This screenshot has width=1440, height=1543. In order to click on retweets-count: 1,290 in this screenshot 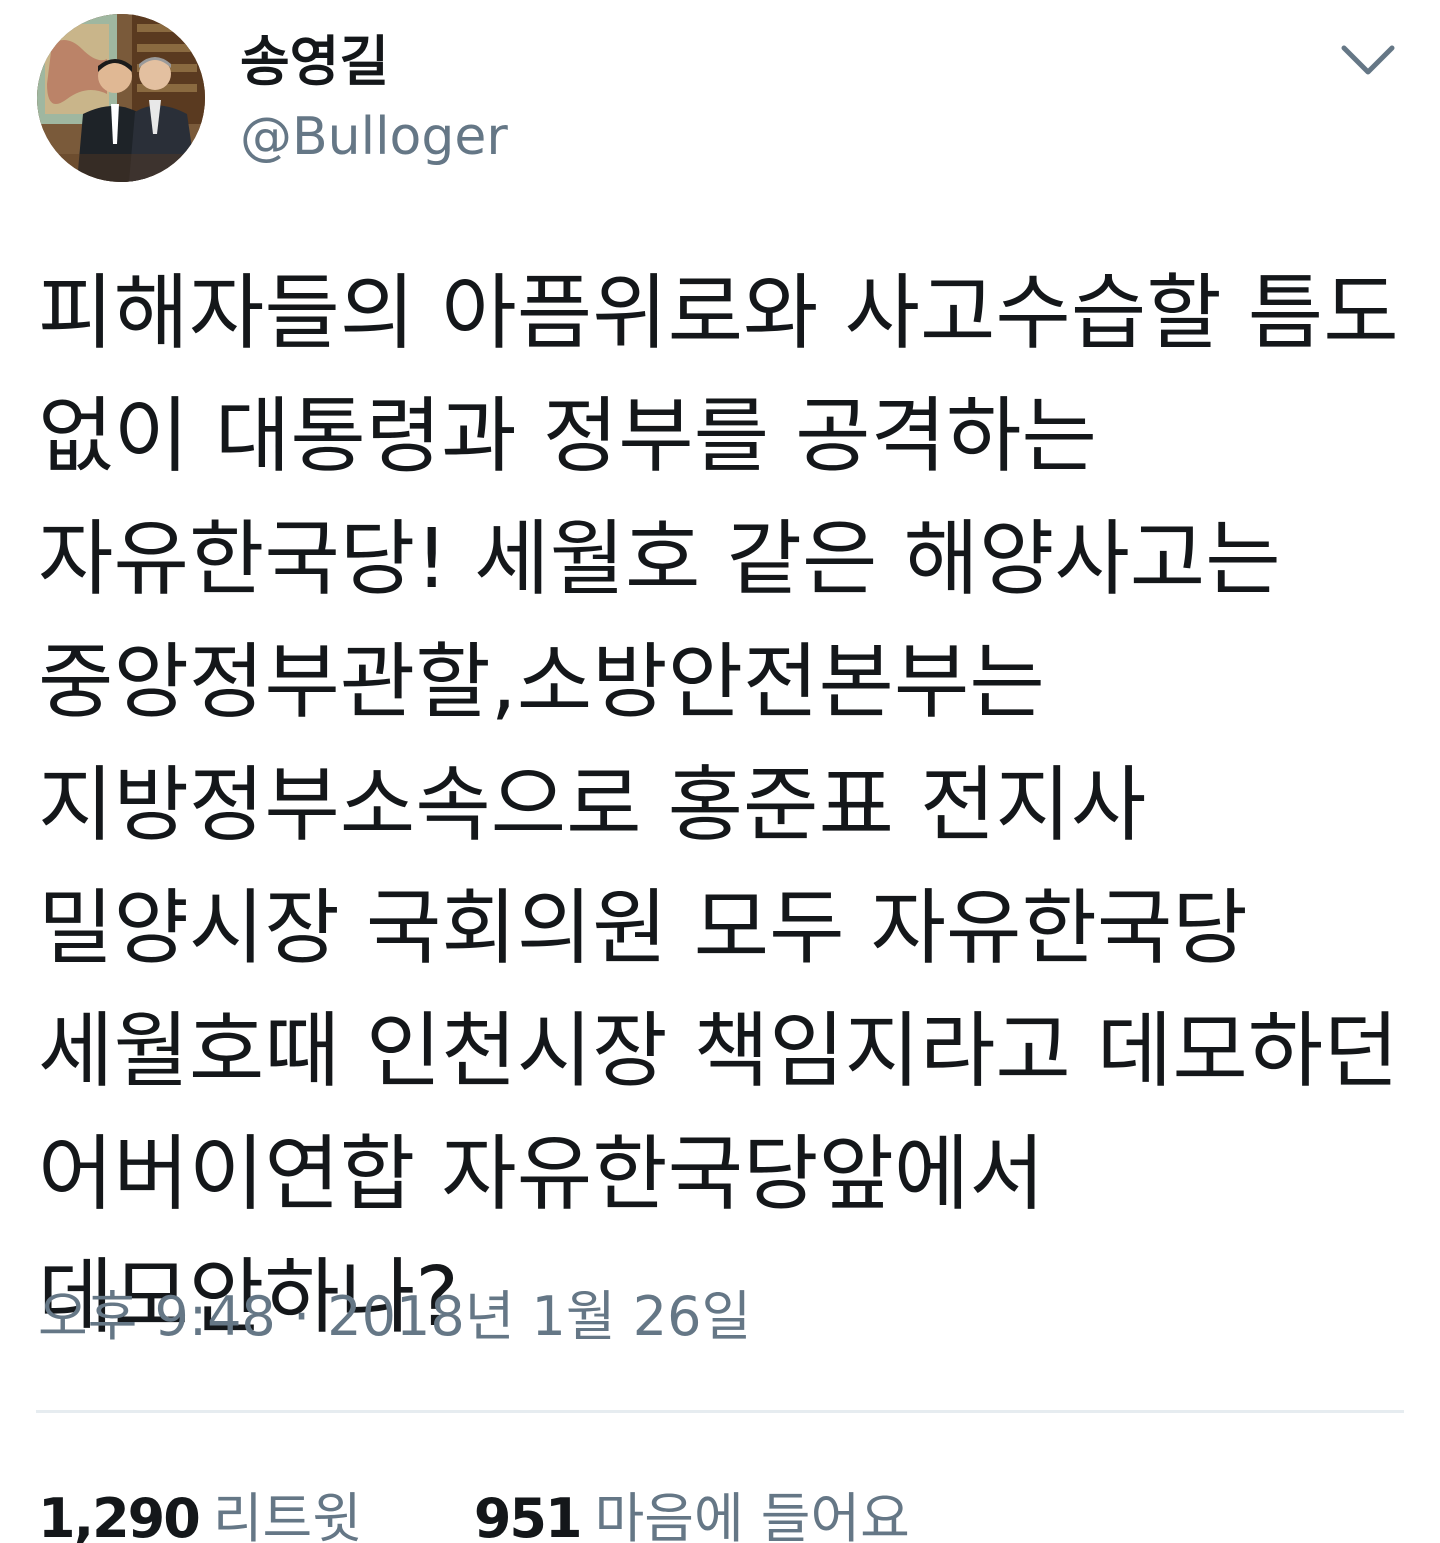, I will do `click(119, 1515)`.